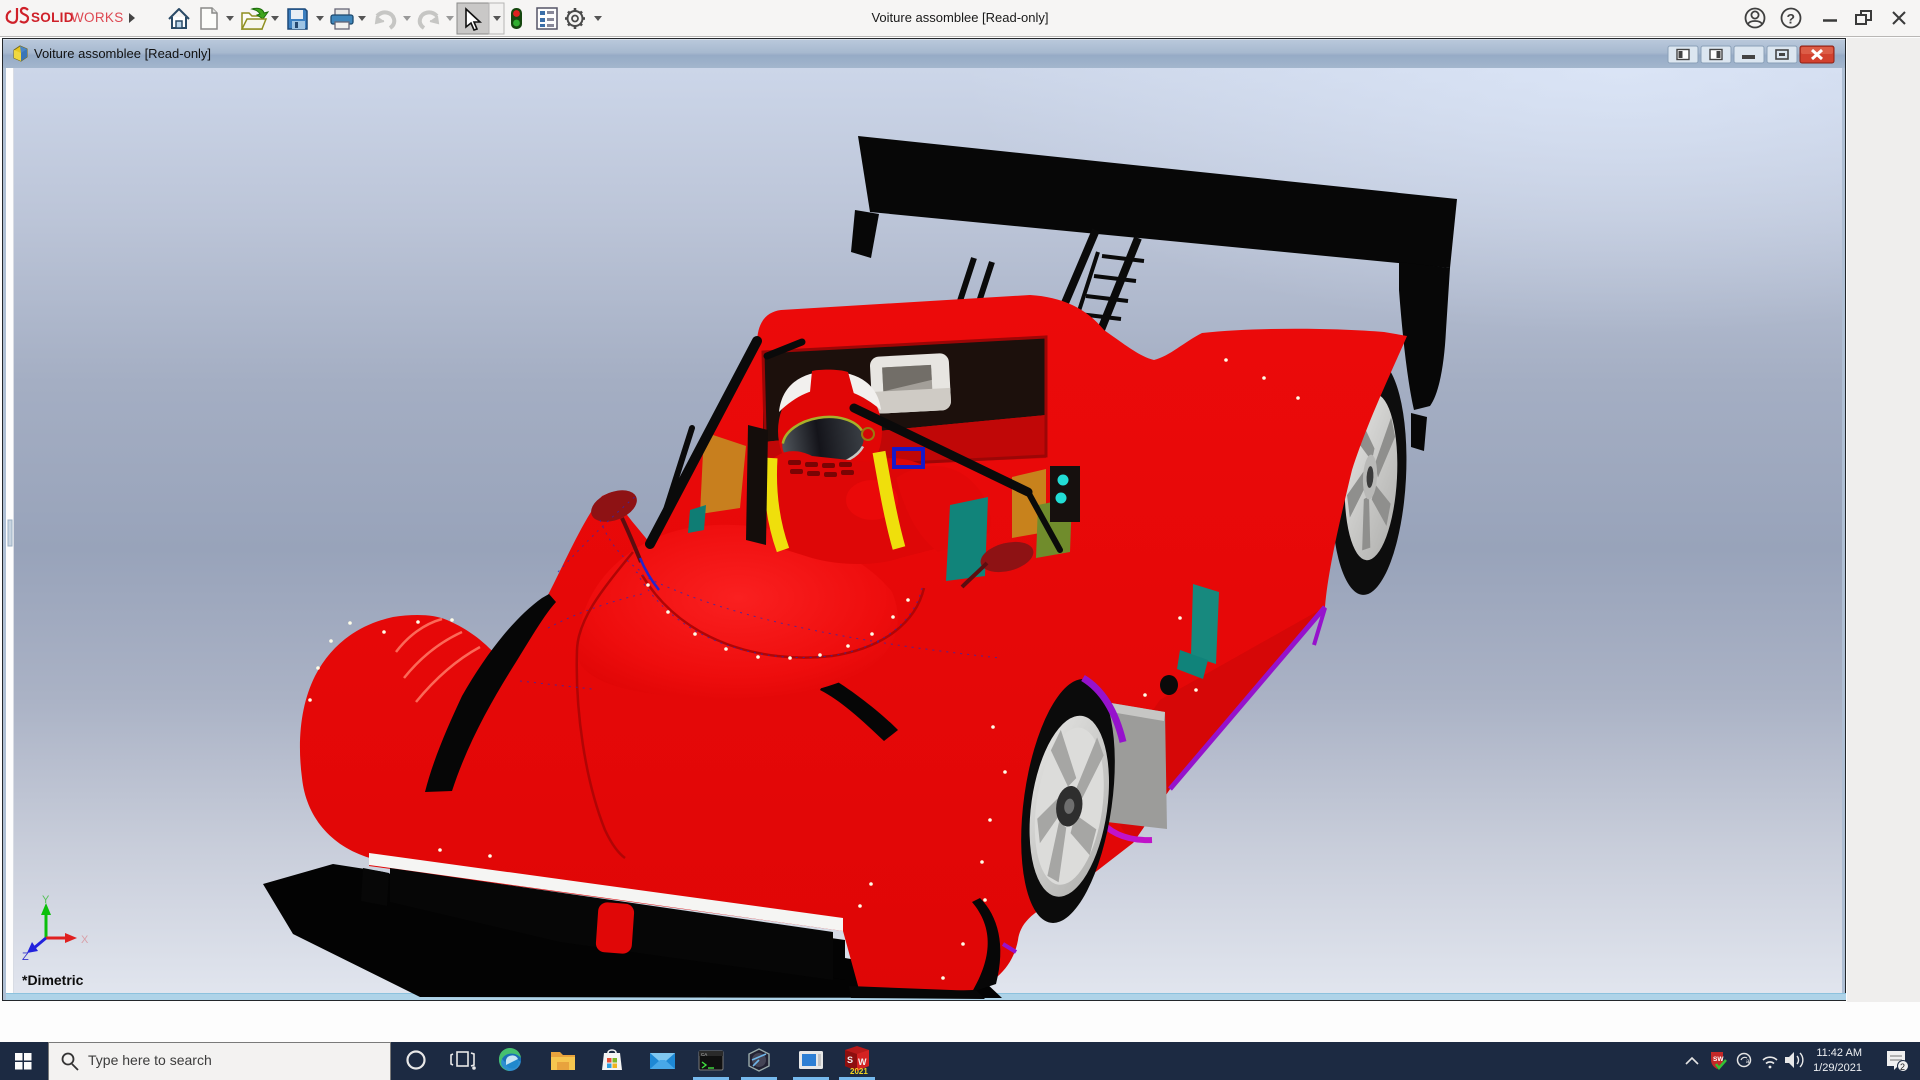 This screenshot has height=1080, width=1920. What do you see at coordinates (704, 1054) in the screenshot?
I see `svg-text: CA` at bounding box center [704, 1054].